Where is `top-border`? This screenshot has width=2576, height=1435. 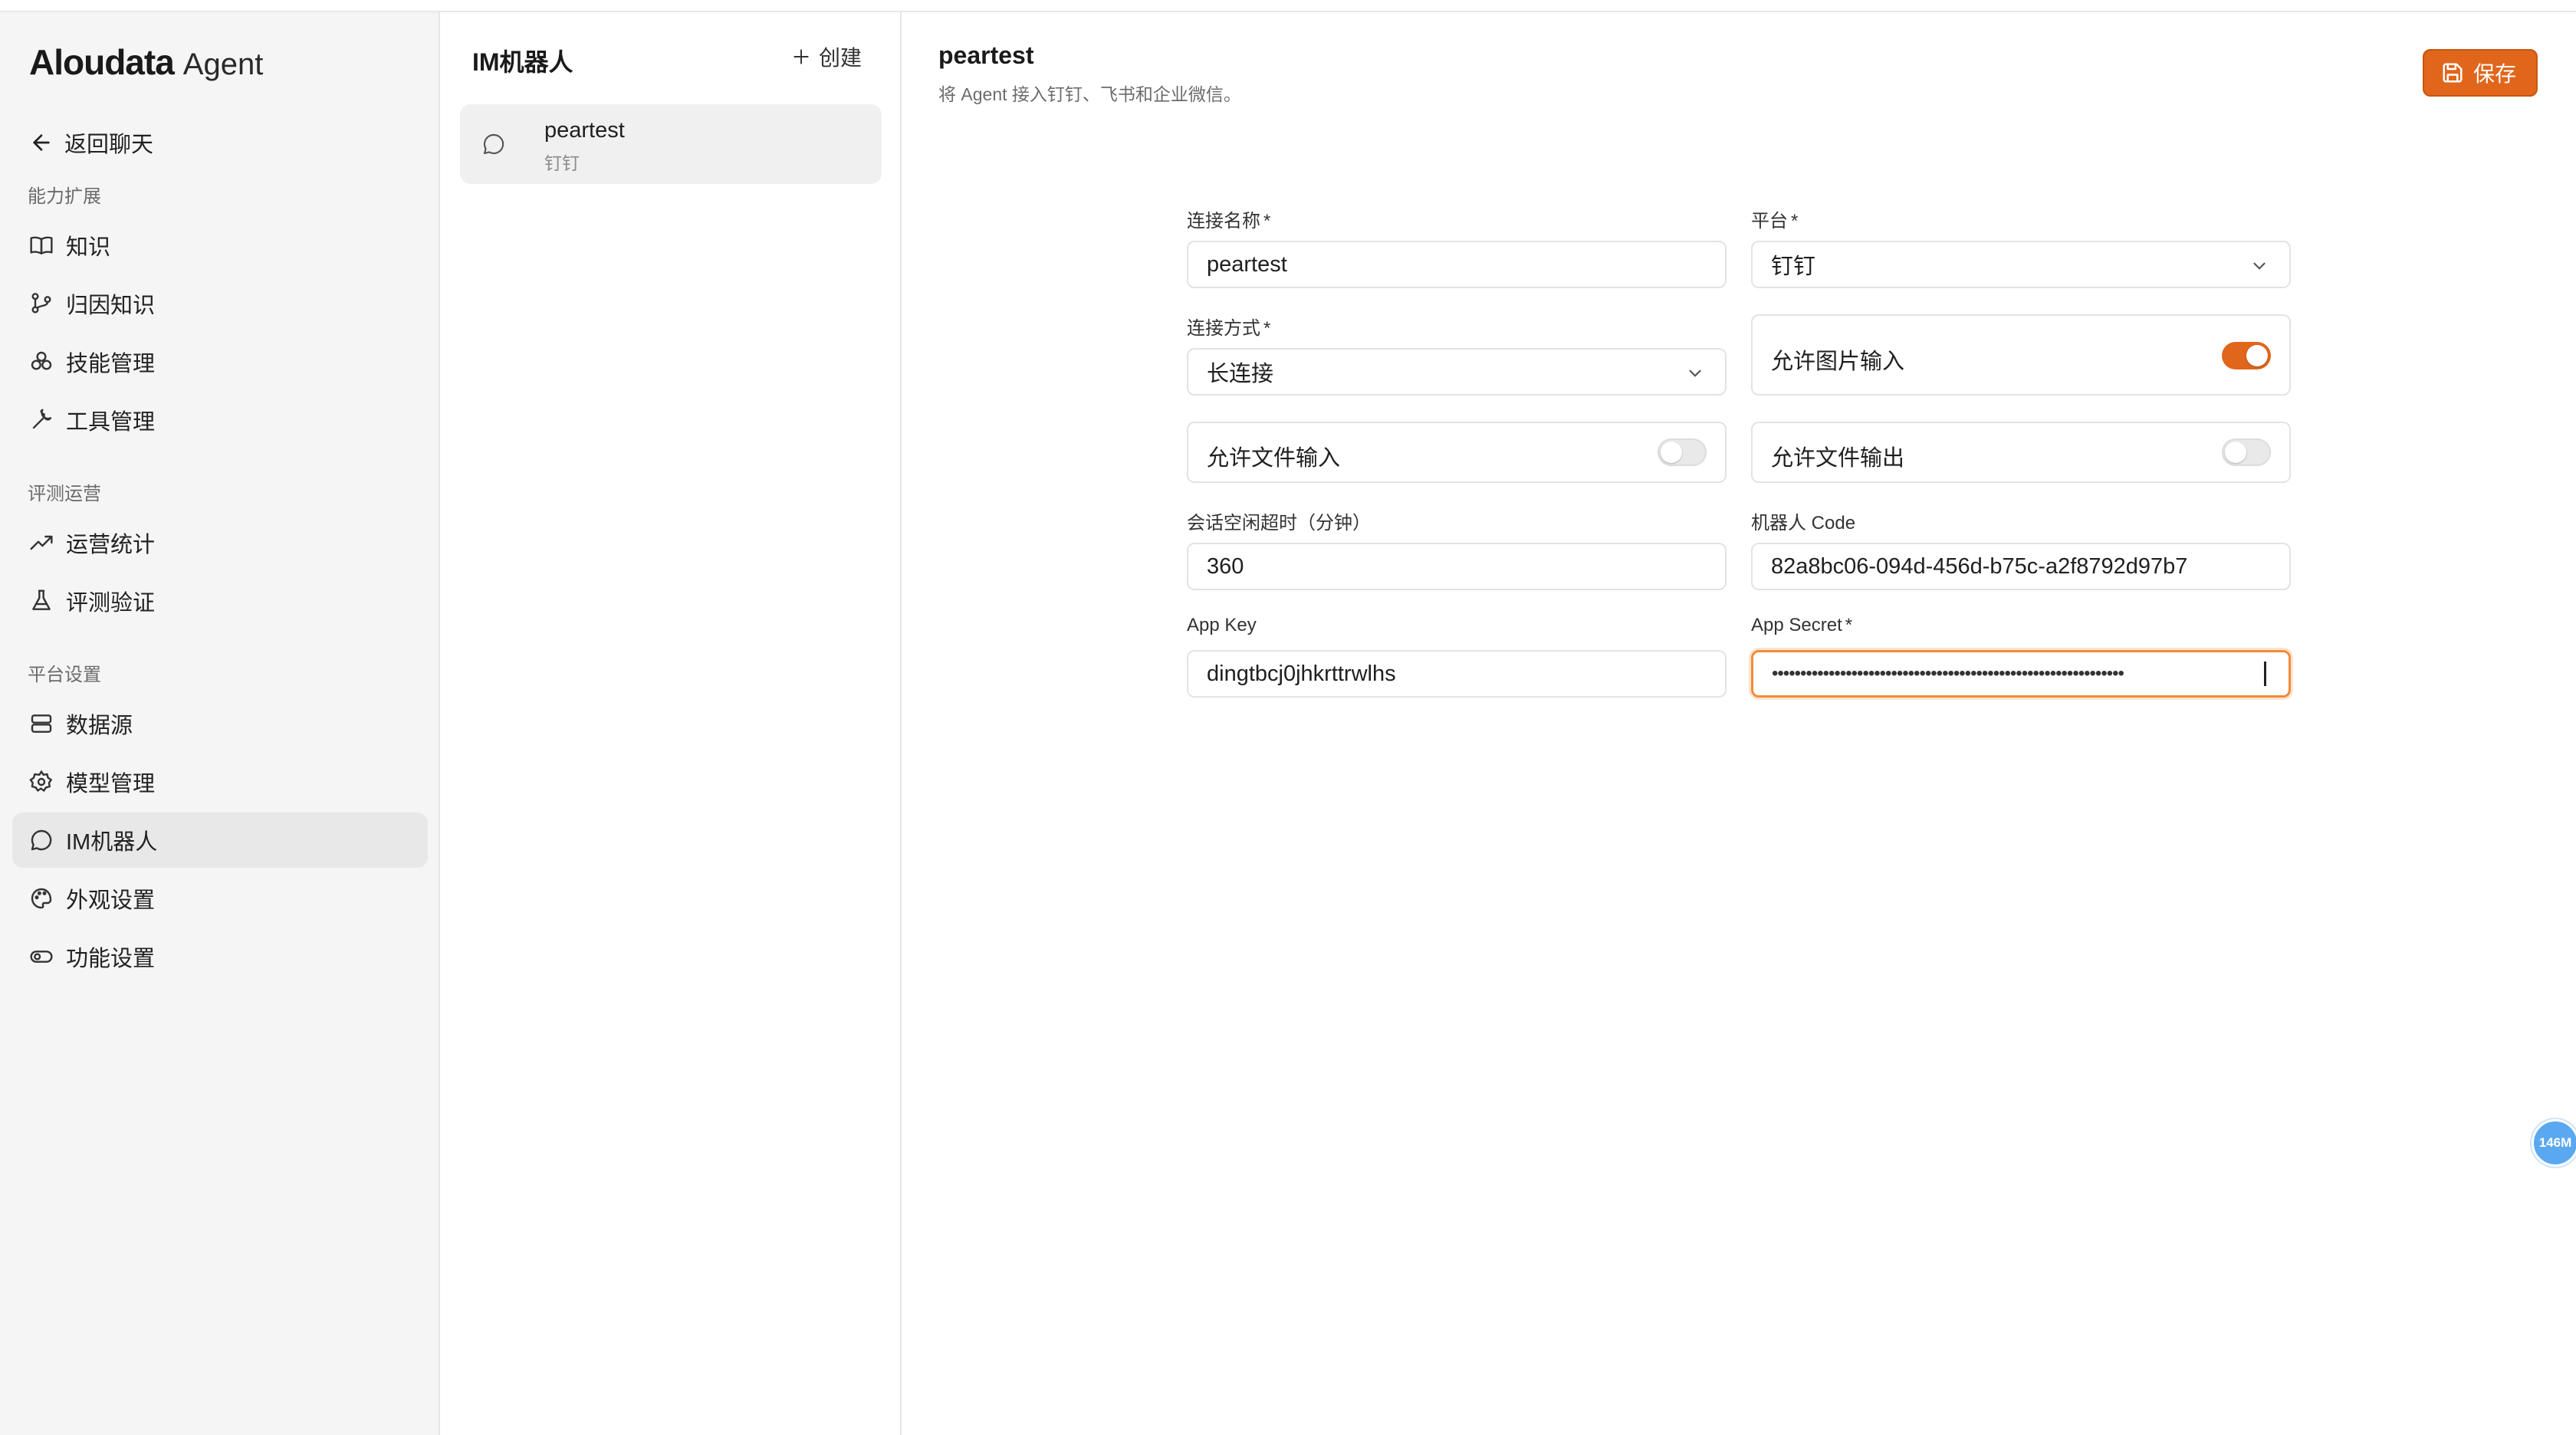 top-border is located at coordinates (1288, 6).